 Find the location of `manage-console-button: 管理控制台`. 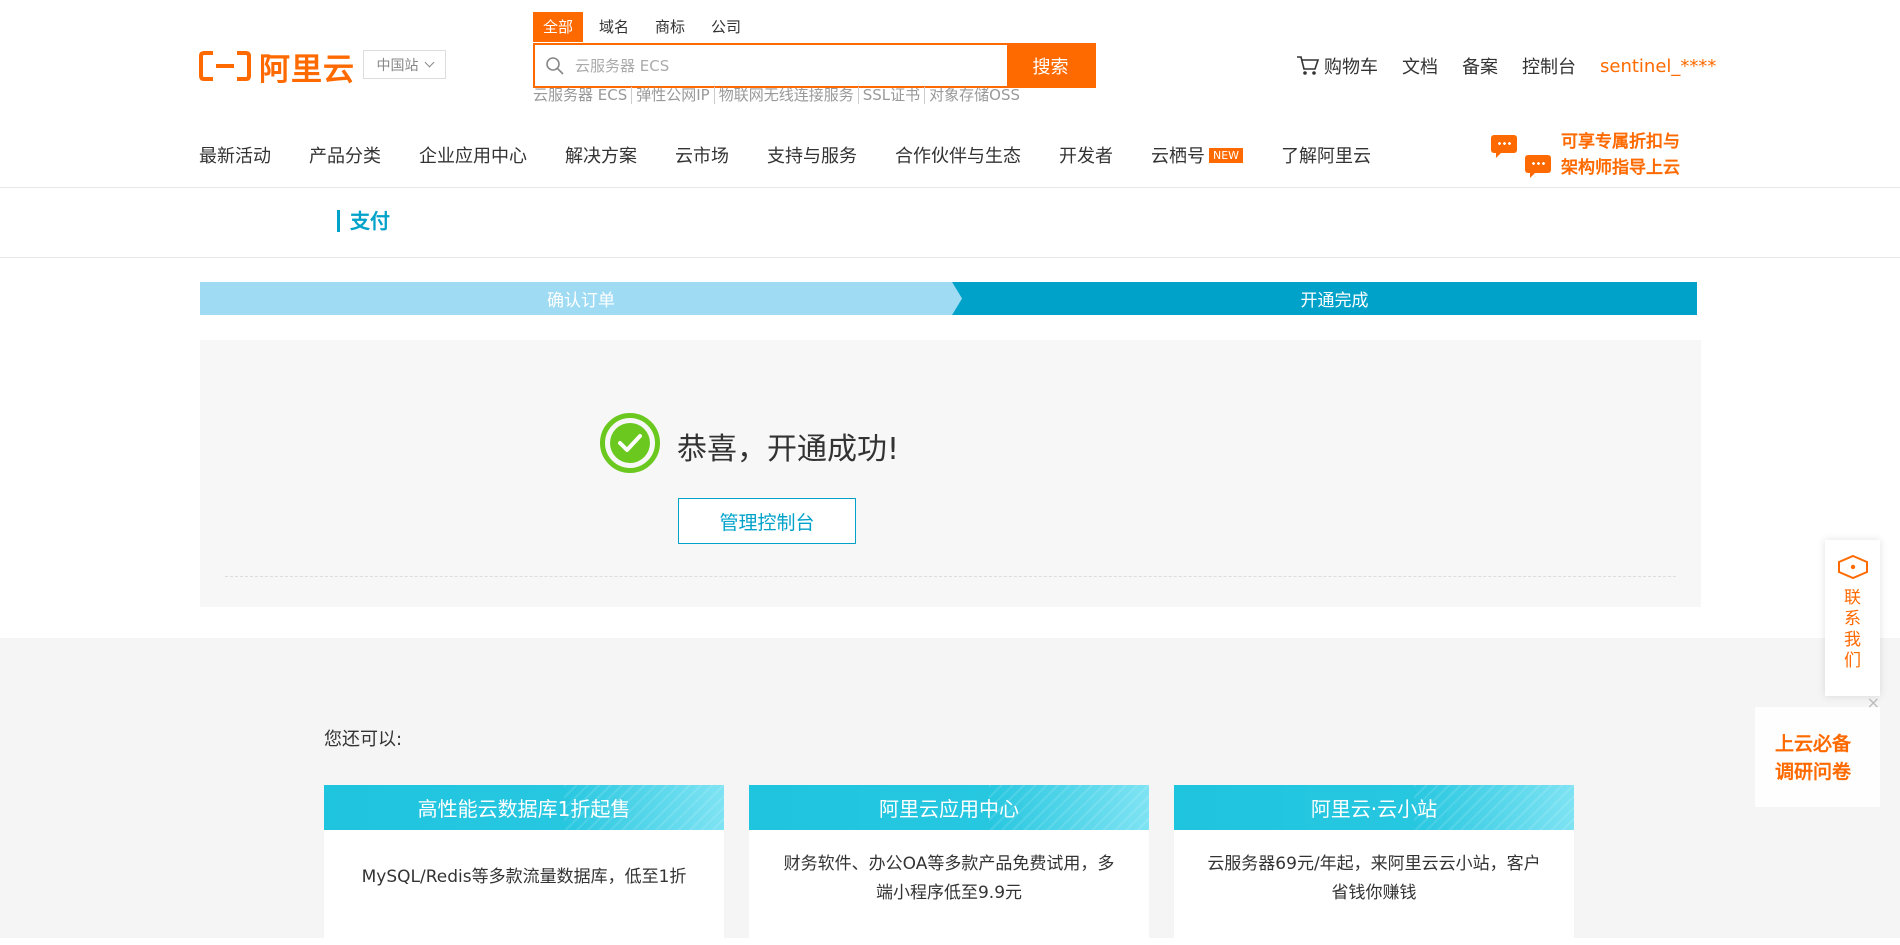

manage-console-button: 管理控制台 is located at coordinates (767, 521).